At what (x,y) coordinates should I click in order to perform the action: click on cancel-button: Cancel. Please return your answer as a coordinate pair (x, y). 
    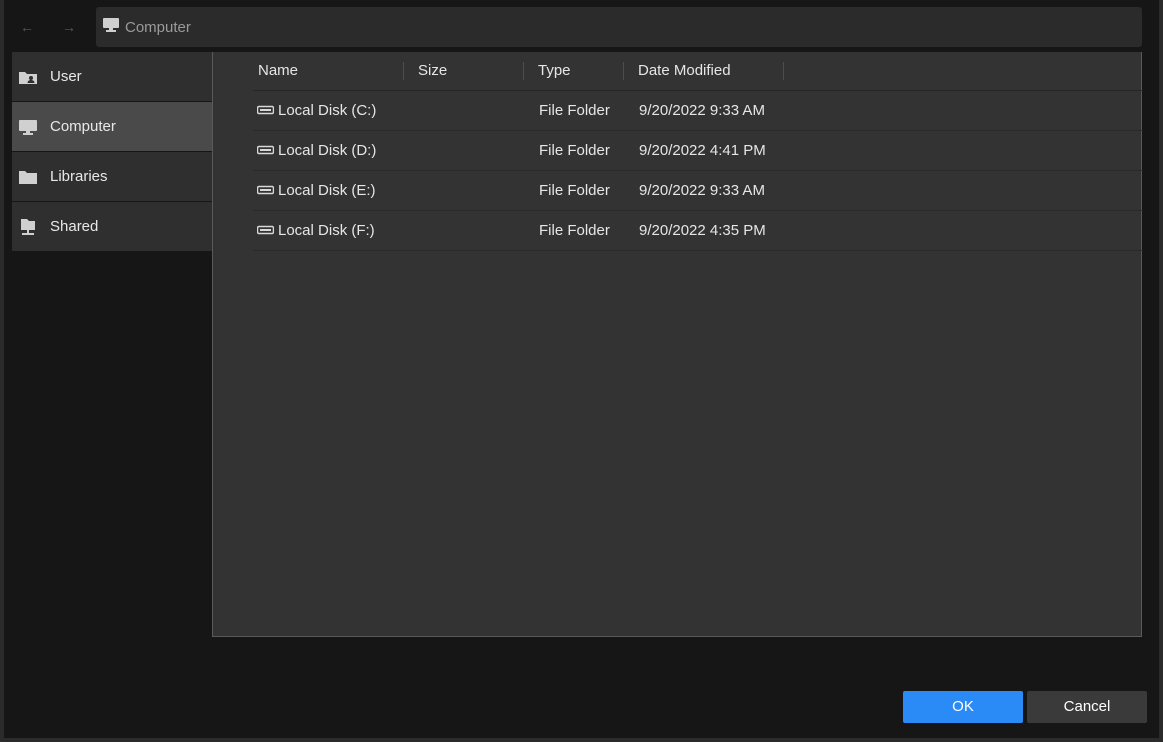
    Looking at the image, I should click on (1087, 707).